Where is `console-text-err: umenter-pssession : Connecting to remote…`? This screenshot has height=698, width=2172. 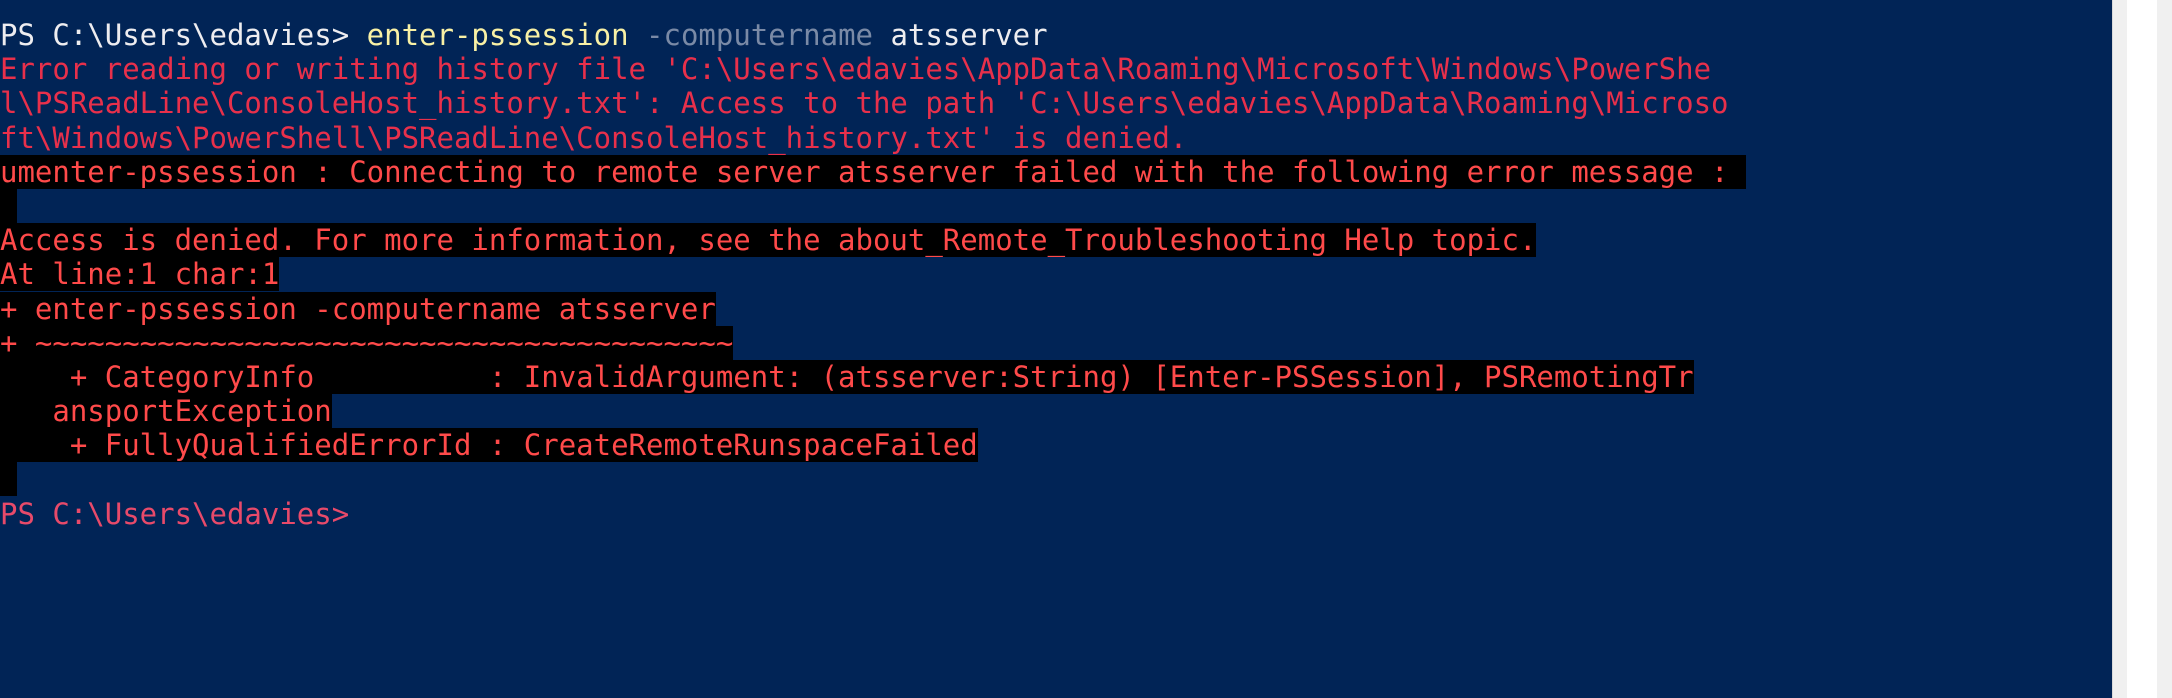 console-text-err: umenter-pssession : Connecting to remote… is located at coordinates (873, 171).